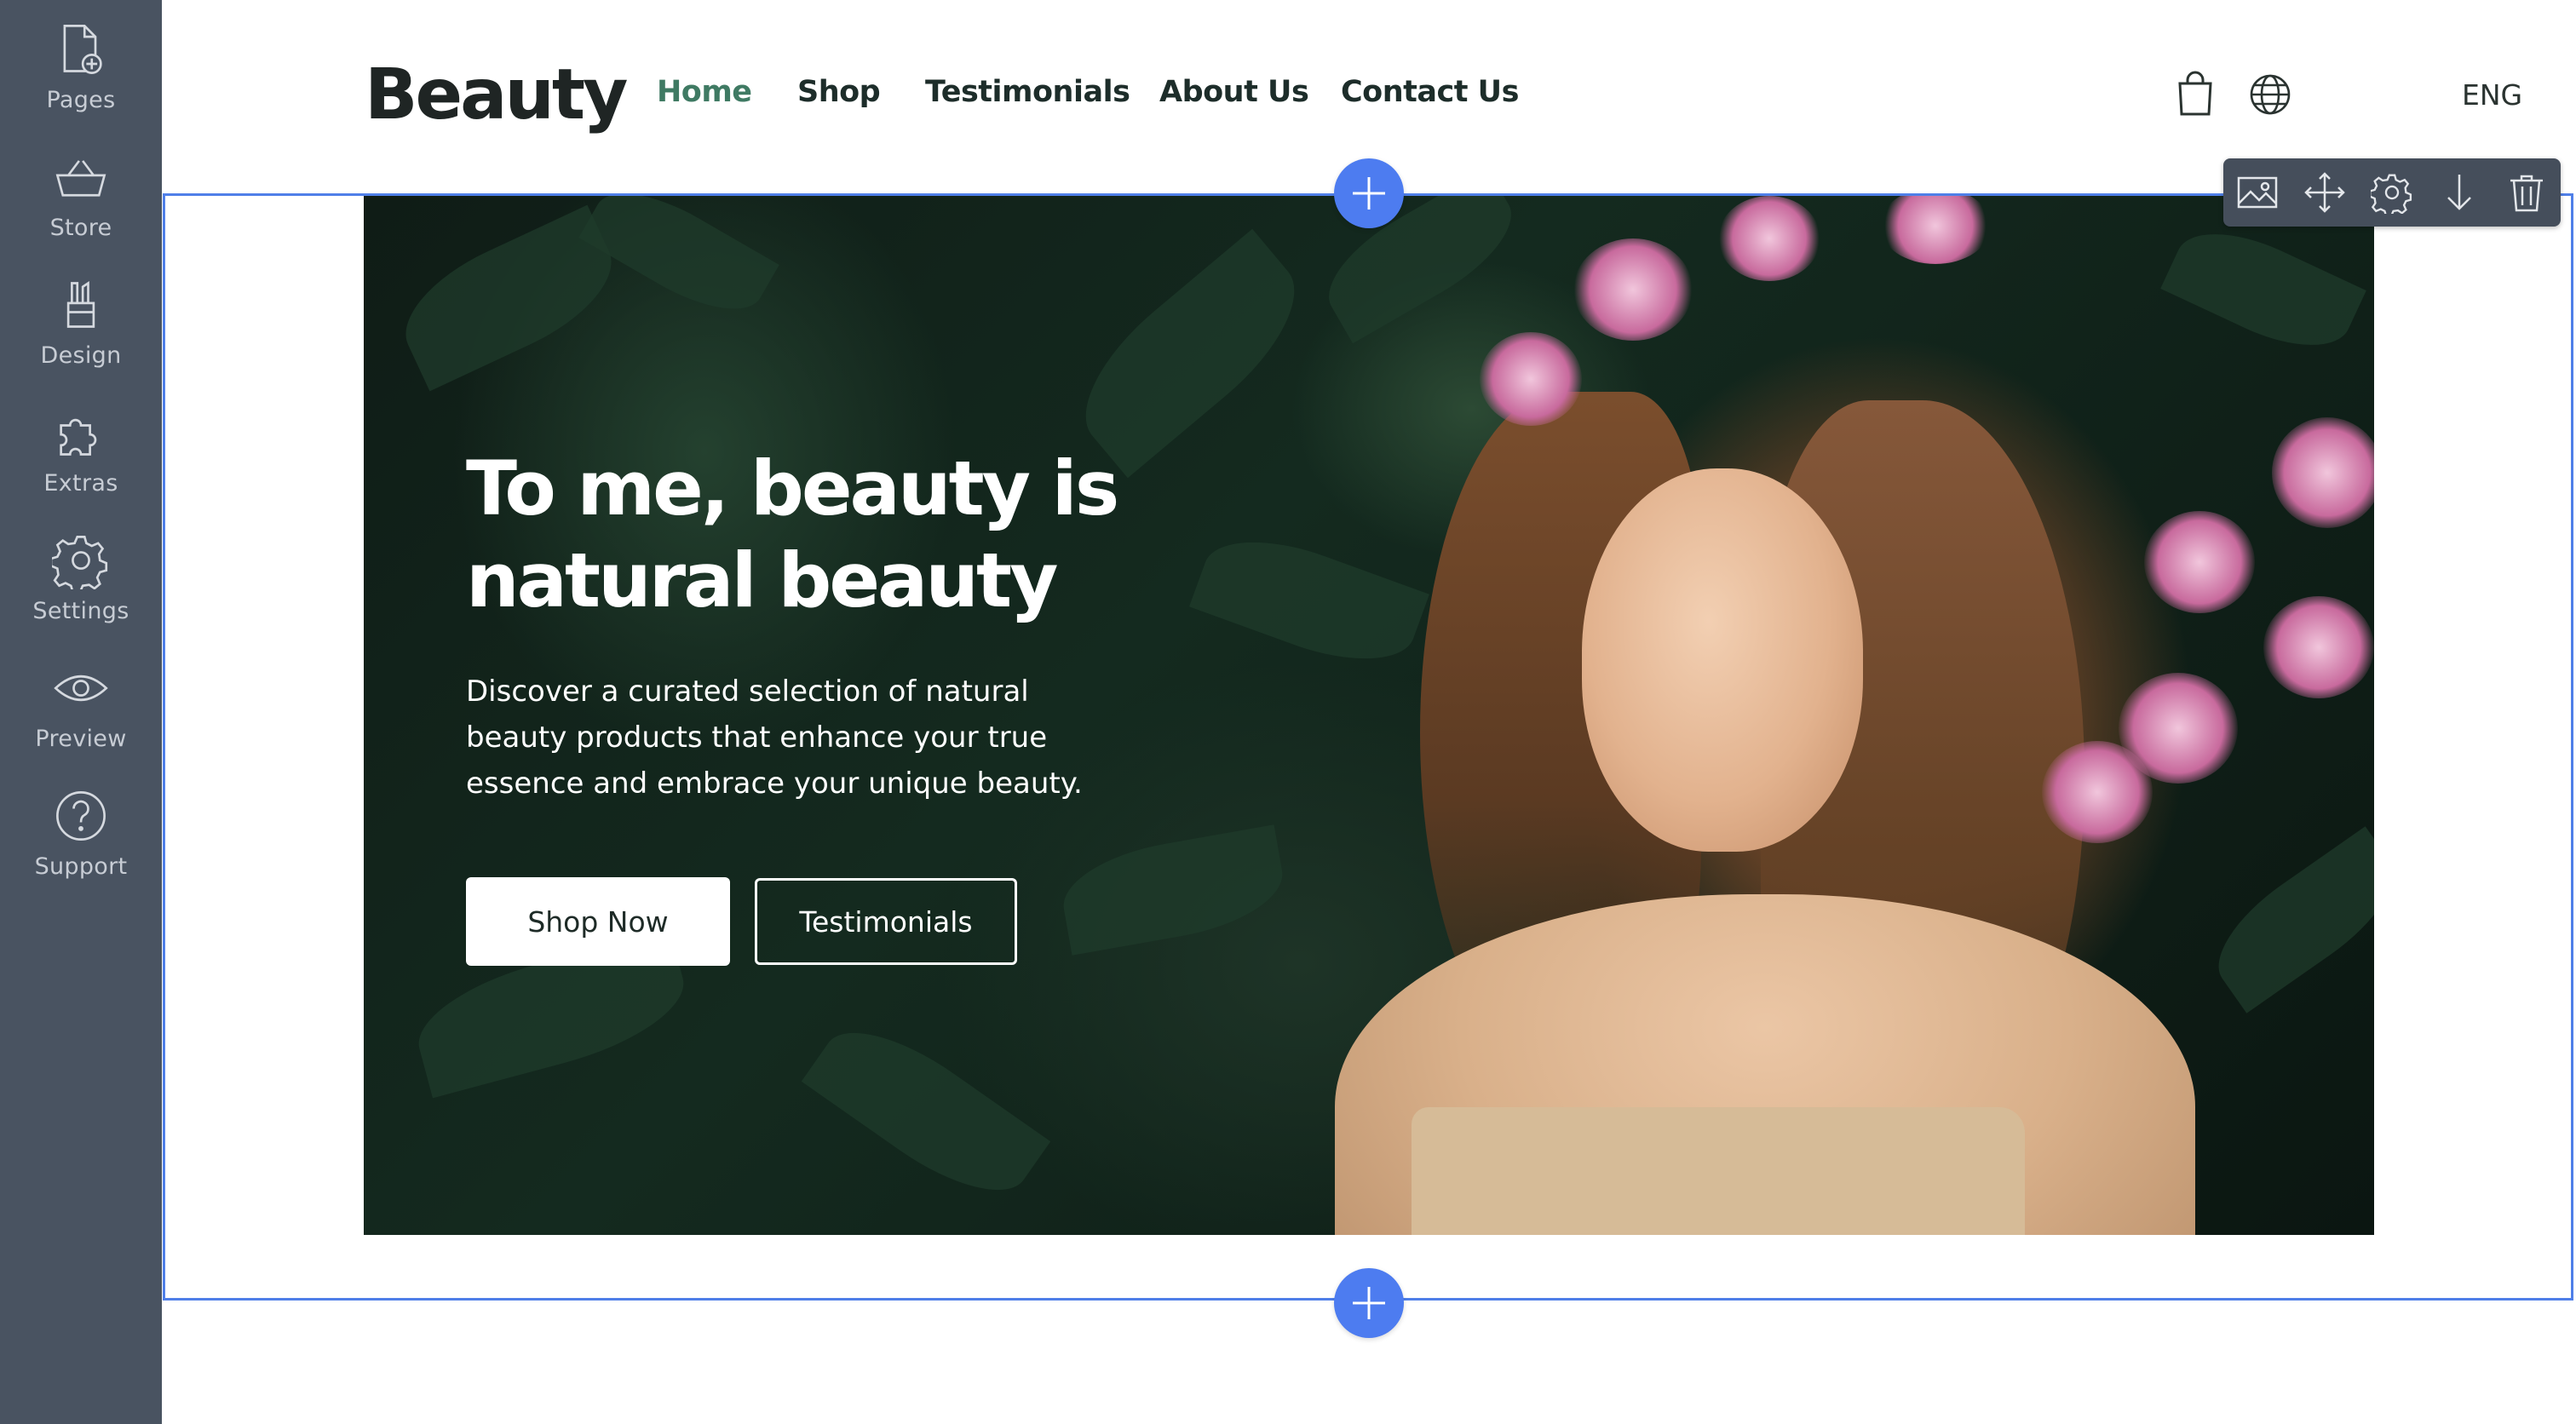 The height and width of the screenshot is (1424, 2576). I want to click on shop-now-button: Shop Now, so click(598, 921).